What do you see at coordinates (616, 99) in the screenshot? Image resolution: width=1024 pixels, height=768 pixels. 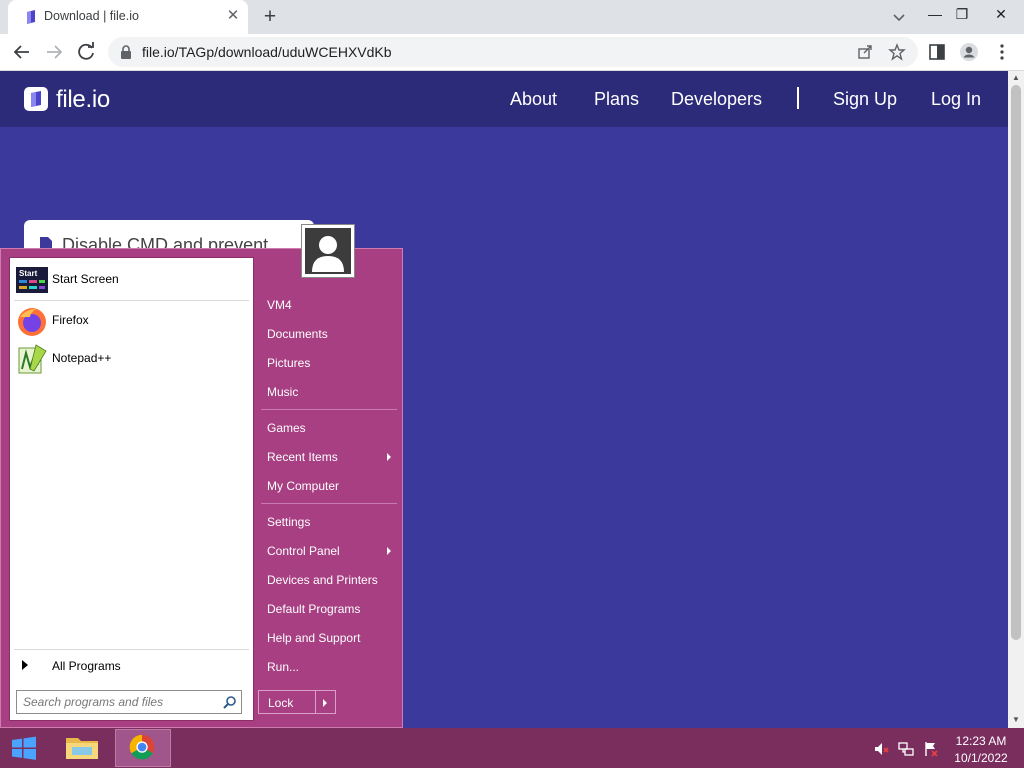 I see `nav-link-plans: Plans` at bounding box center [616, 99].